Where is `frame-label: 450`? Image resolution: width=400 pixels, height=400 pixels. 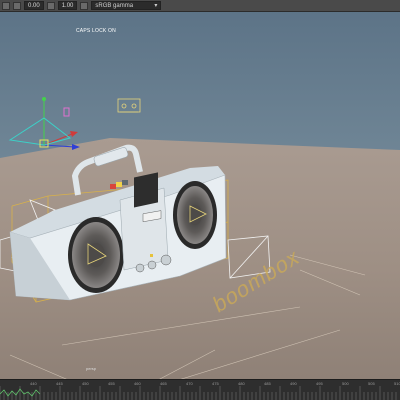 frame-label: 450 is located at coordinates (85, 383).